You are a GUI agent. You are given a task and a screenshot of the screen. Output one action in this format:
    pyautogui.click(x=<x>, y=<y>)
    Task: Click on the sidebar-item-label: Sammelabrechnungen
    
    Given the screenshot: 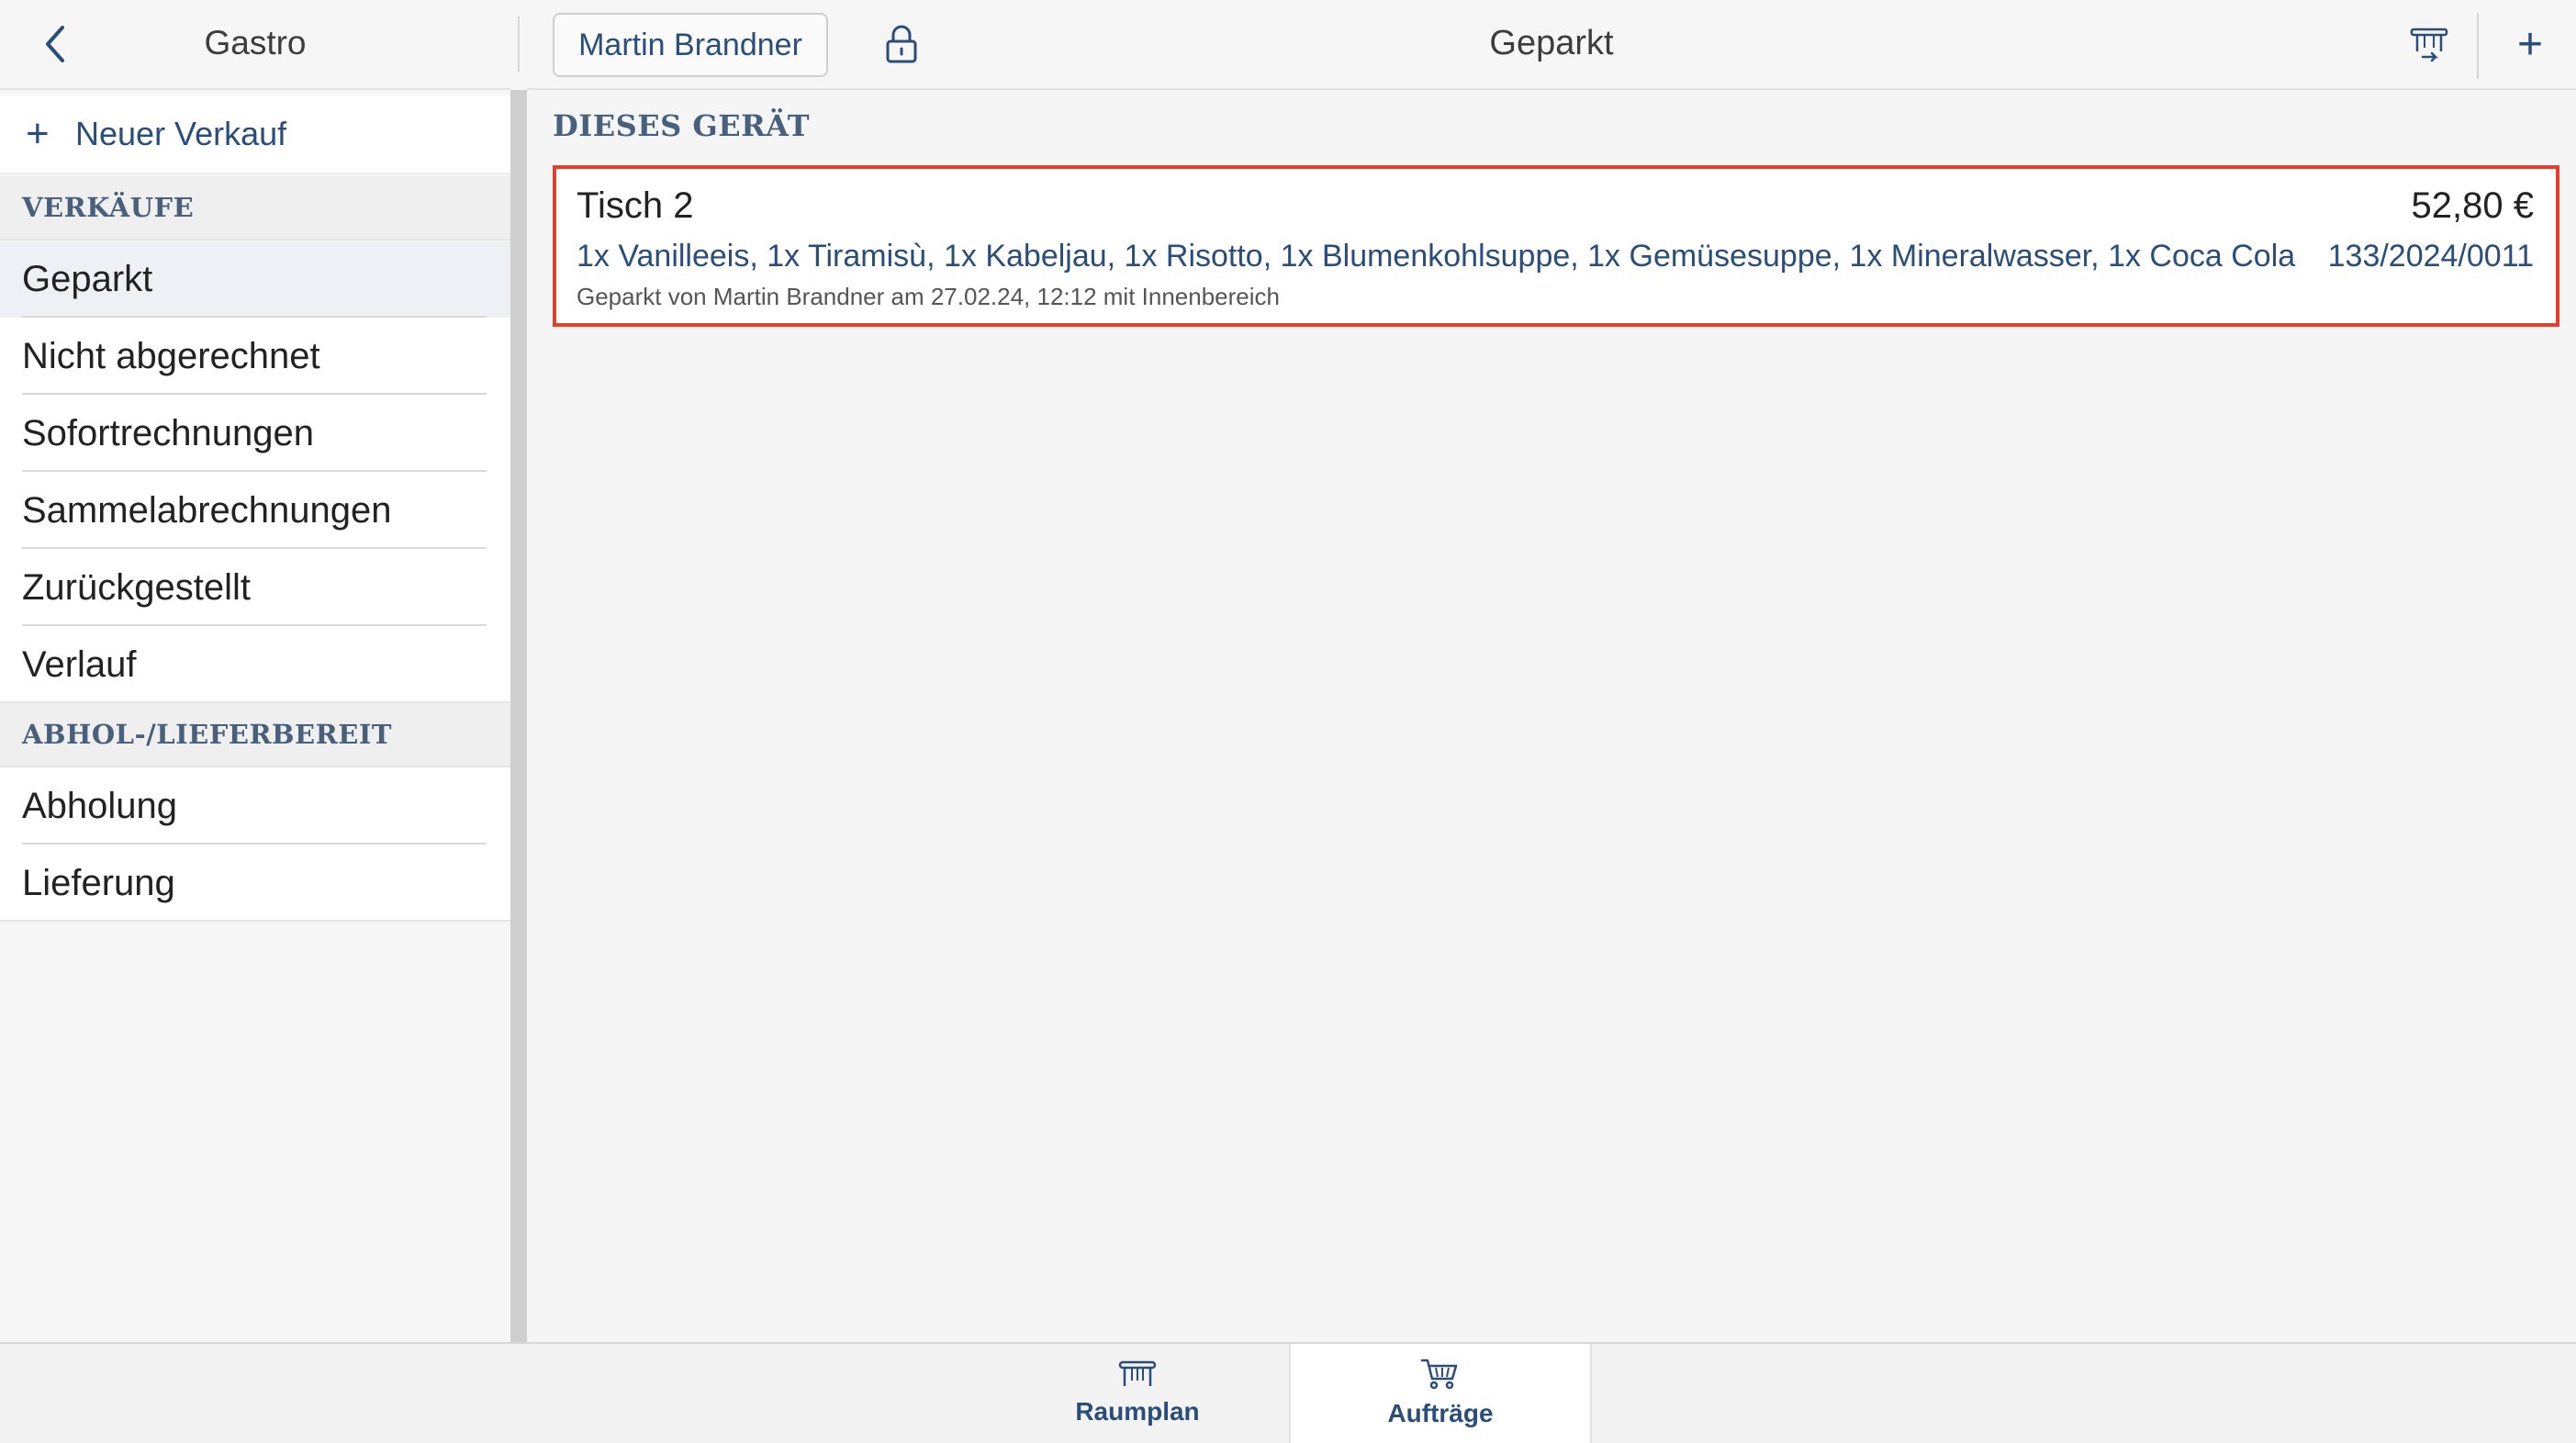 What is the action you would take?
    pyautogui.click(x=207, y=510)
    